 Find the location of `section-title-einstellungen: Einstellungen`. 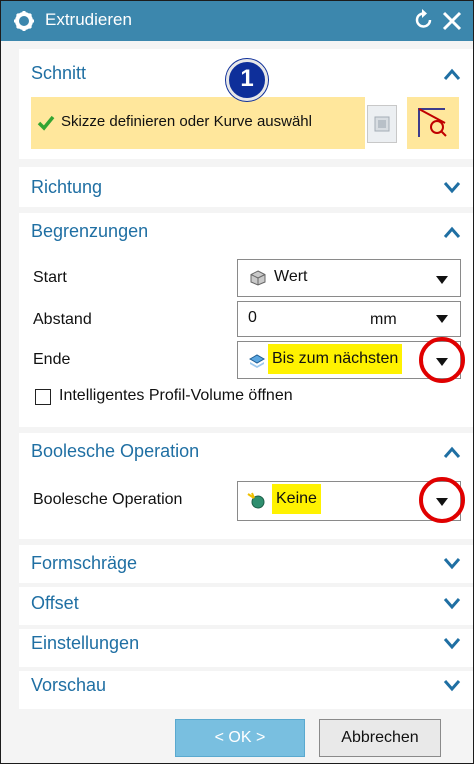

section-title-einstellungen: Einstellungen is located at coordinates (85, 643).